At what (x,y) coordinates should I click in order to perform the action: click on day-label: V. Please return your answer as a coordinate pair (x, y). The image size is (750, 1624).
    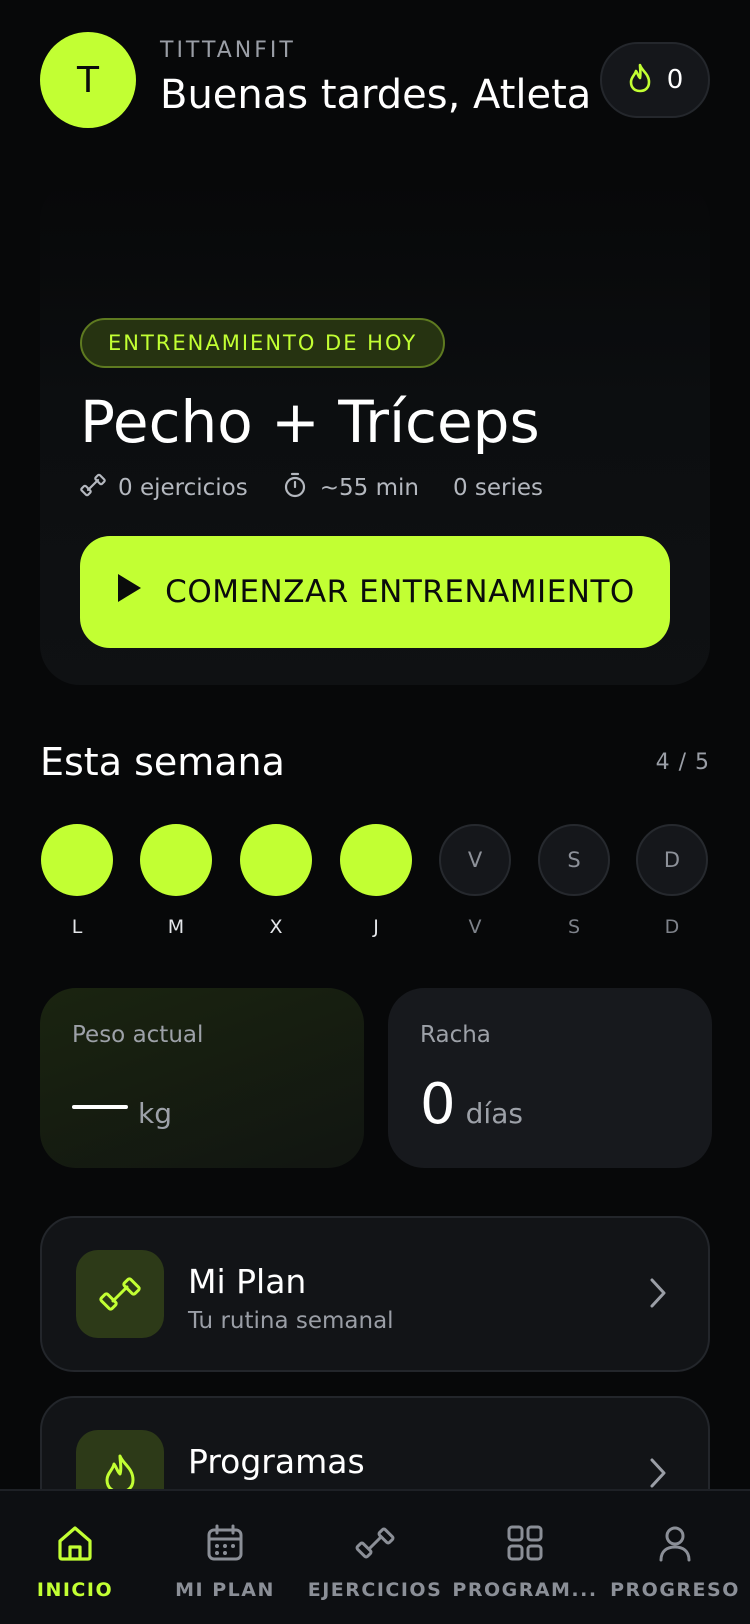
    Looking at the image, I should click on (475, 927).